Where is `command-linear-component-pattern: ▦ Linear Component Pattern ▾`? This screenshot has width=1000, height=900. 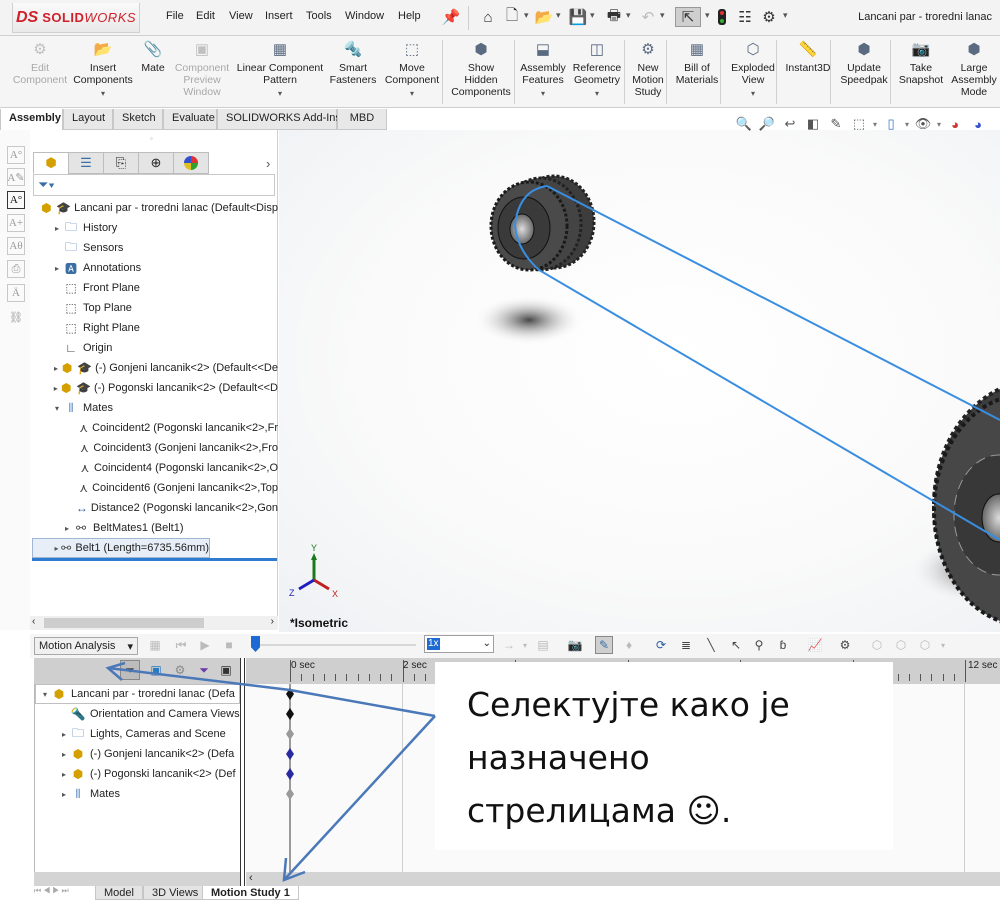
command-linear-component-pattern: ▦ Linear Component Pattern ▾ is located at coordinates (280, 70).